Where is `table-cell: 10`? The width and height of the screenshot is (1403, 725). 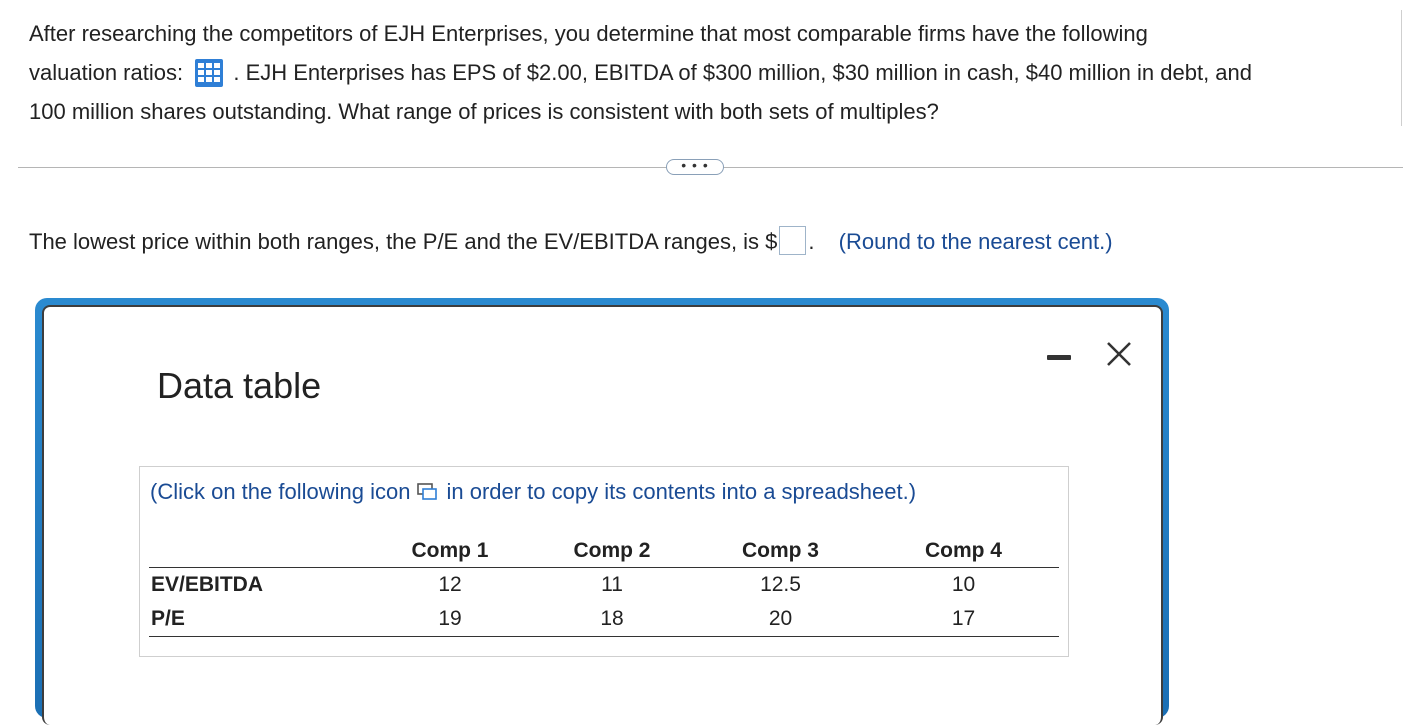 table-cell: 10 is located at coordinates (963, 584).